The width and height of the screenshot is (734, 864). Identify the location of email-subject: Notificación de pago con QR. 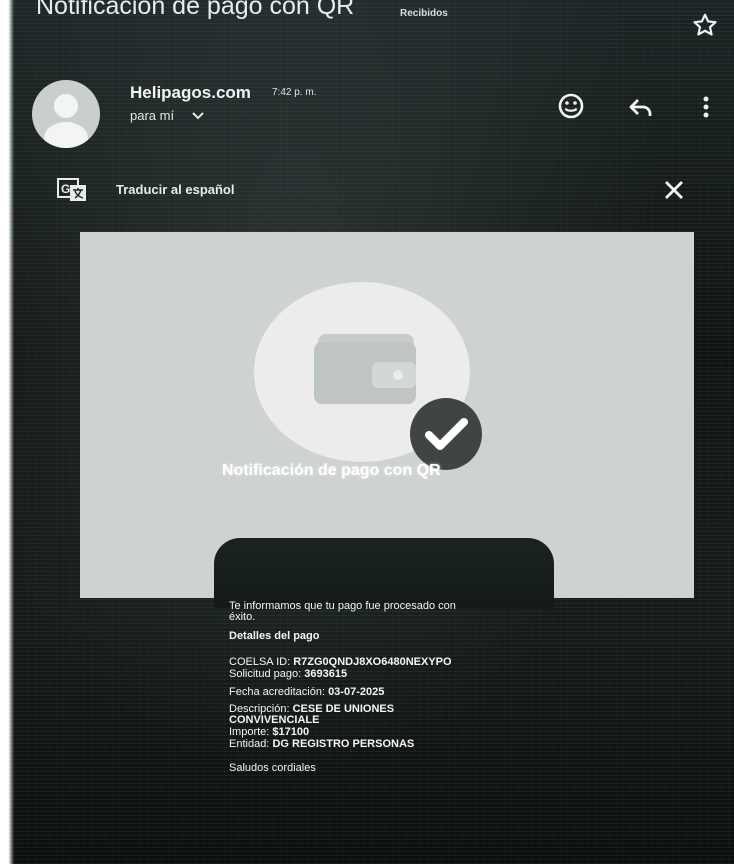
(195, 10).